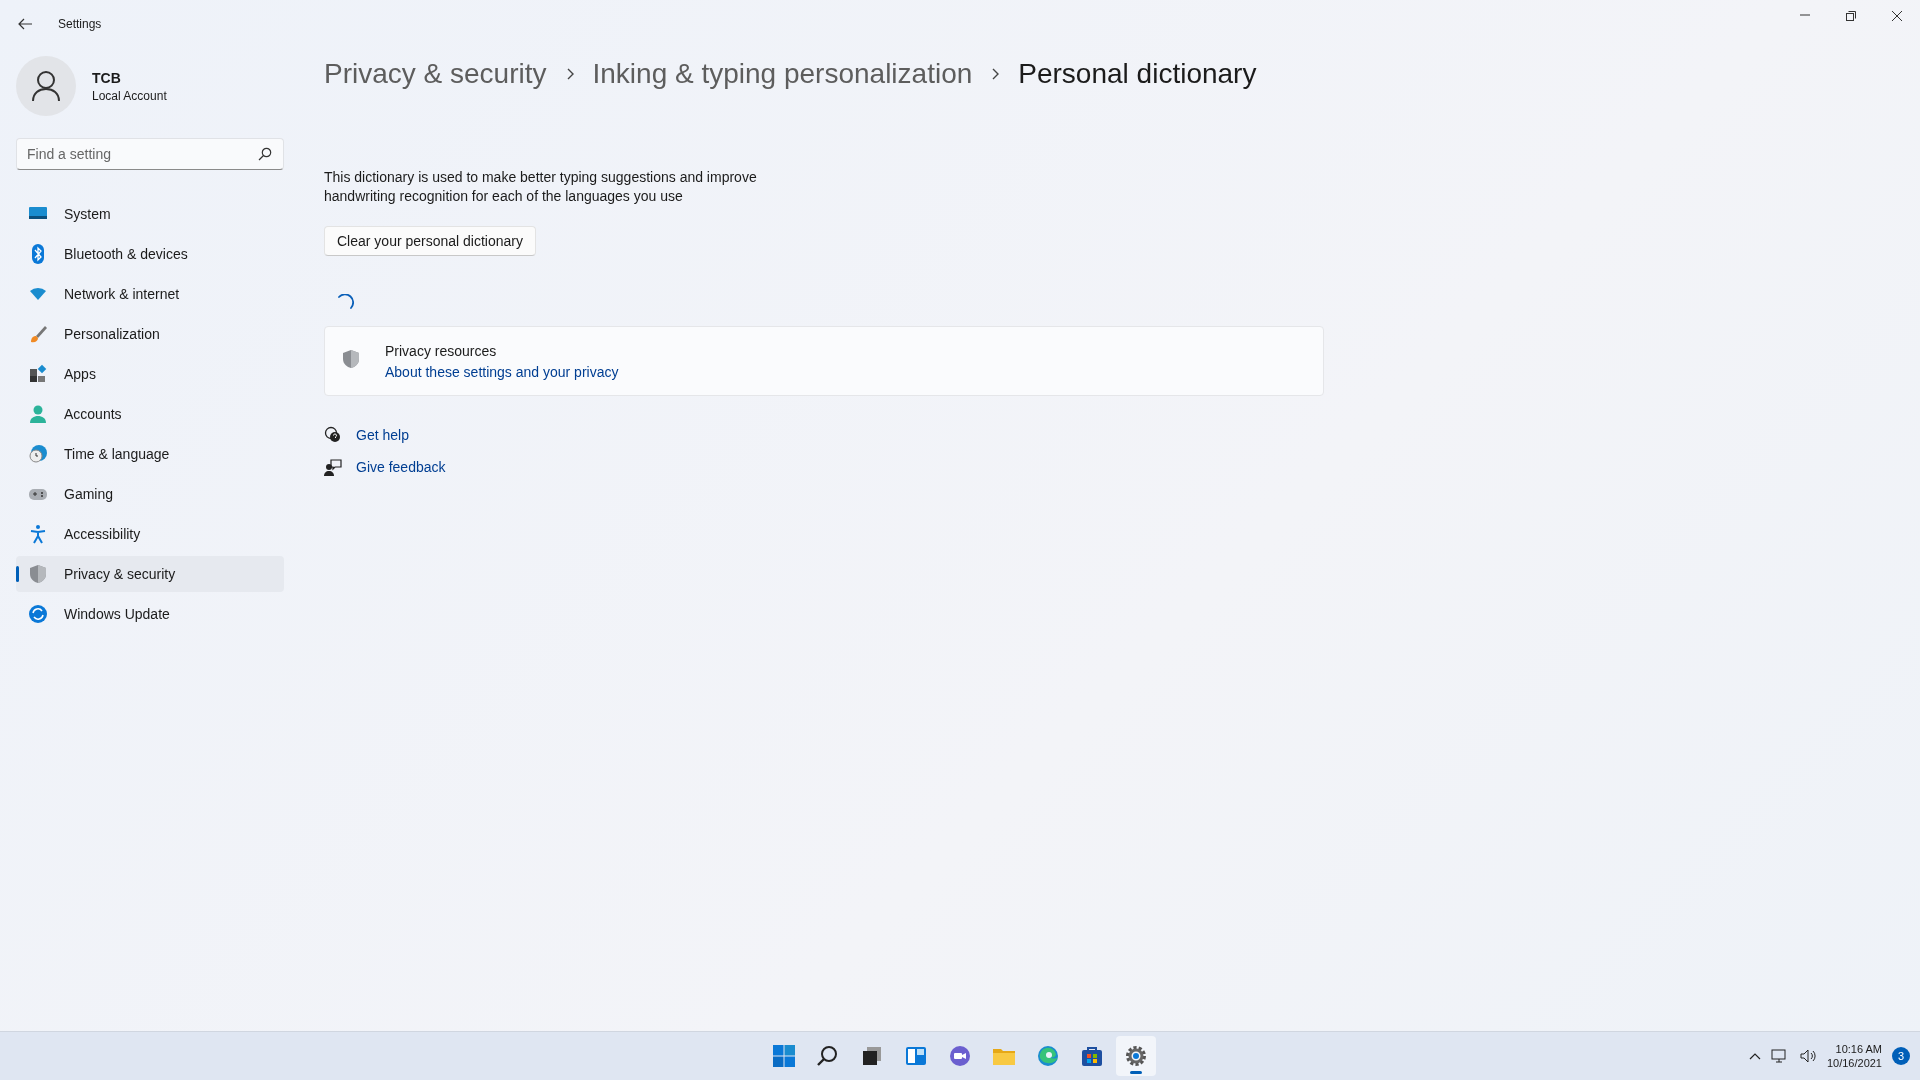  What do you see at coordinates (333, 467) in the screenshot?
I see `feedback-icon` at bounding box center [333, 467].